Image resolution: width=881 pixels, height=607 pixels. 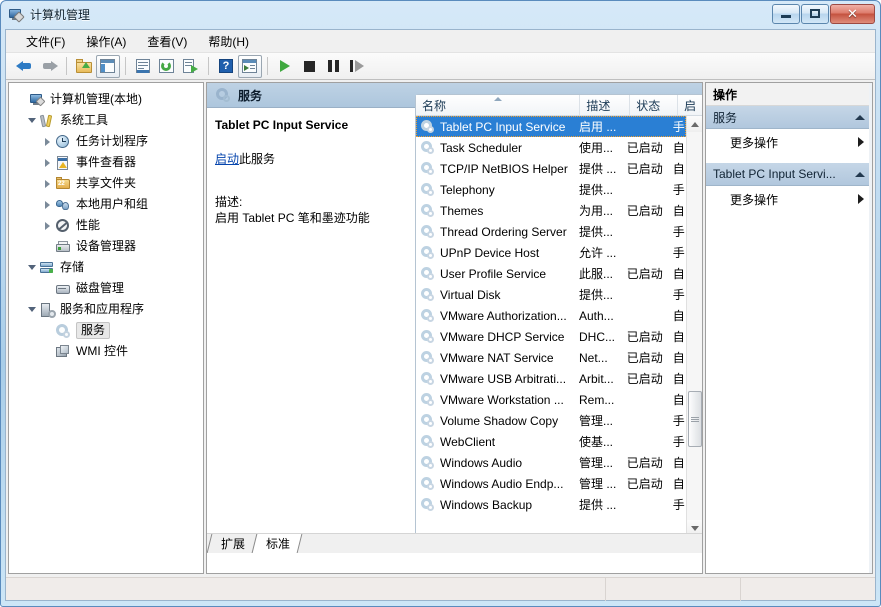 I want to click on table-row: Themes 为用... 已启动自, so click(x=551, y=210).